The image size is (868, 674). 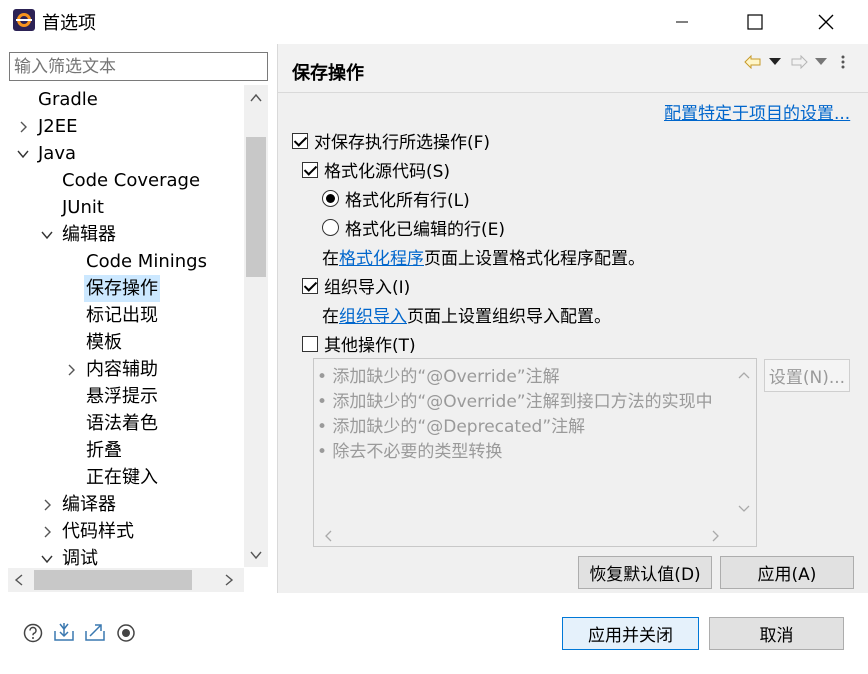 I want to click on organize-imports-link: 组织导入, so click(x=373, y=314).